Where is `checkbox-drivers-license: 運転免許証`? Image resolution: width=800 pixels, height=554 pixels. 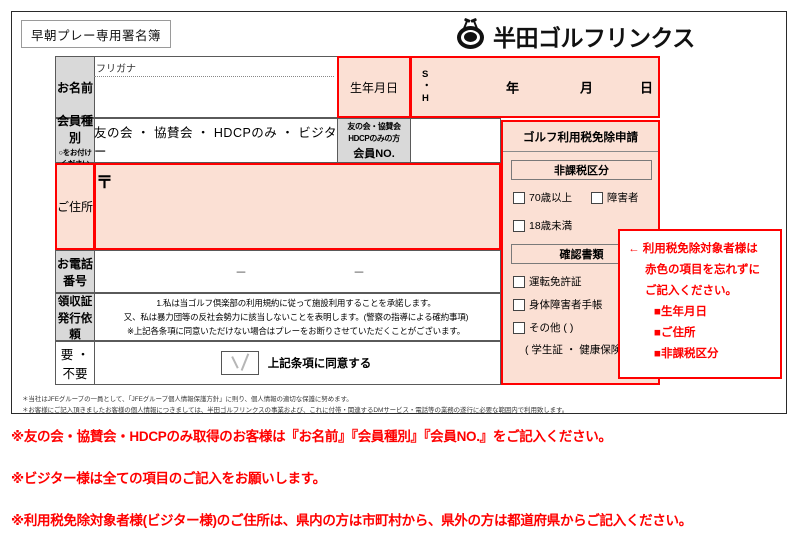
checkbox-drivers-license: 運転免許証 is located at coordinates (547, 281).